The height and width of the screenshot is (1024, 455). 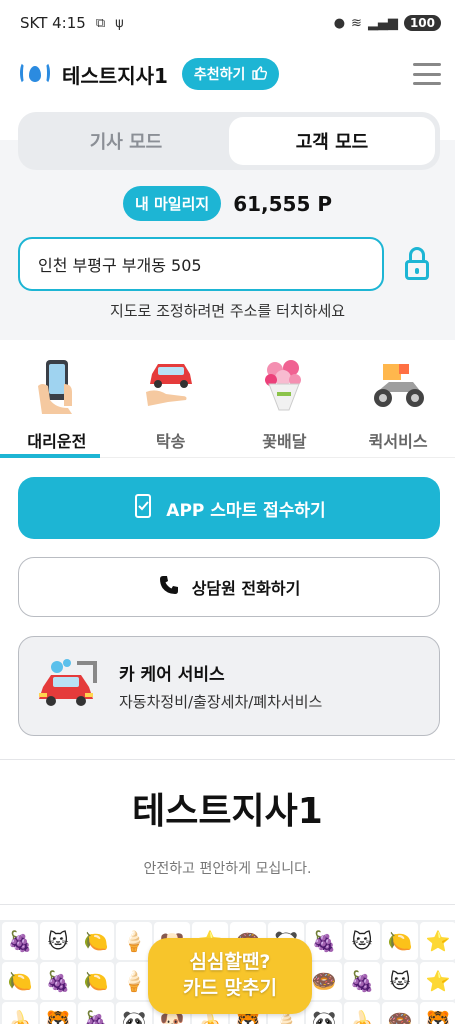 I want to click on usb-icon: ψ, so click(x=119, y=23).